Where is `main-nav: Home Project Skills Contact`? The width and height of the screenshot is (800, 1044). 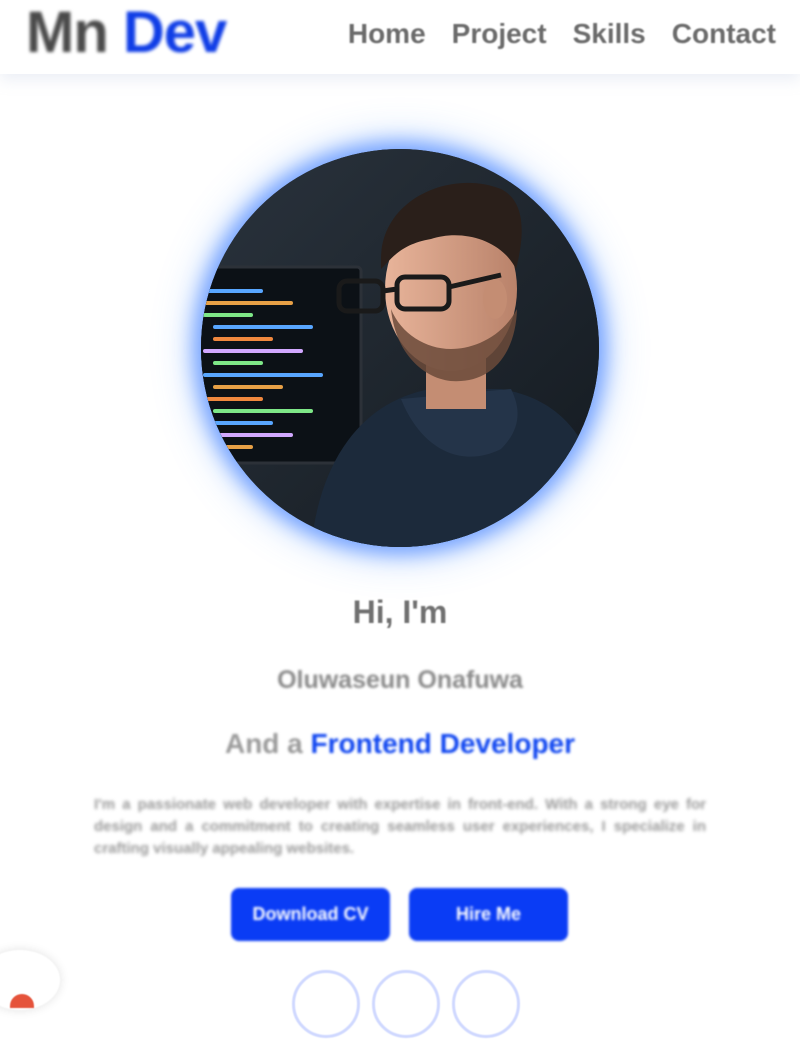
main-nav: Home Project Skills Contact is located at coordinates (562, 34).